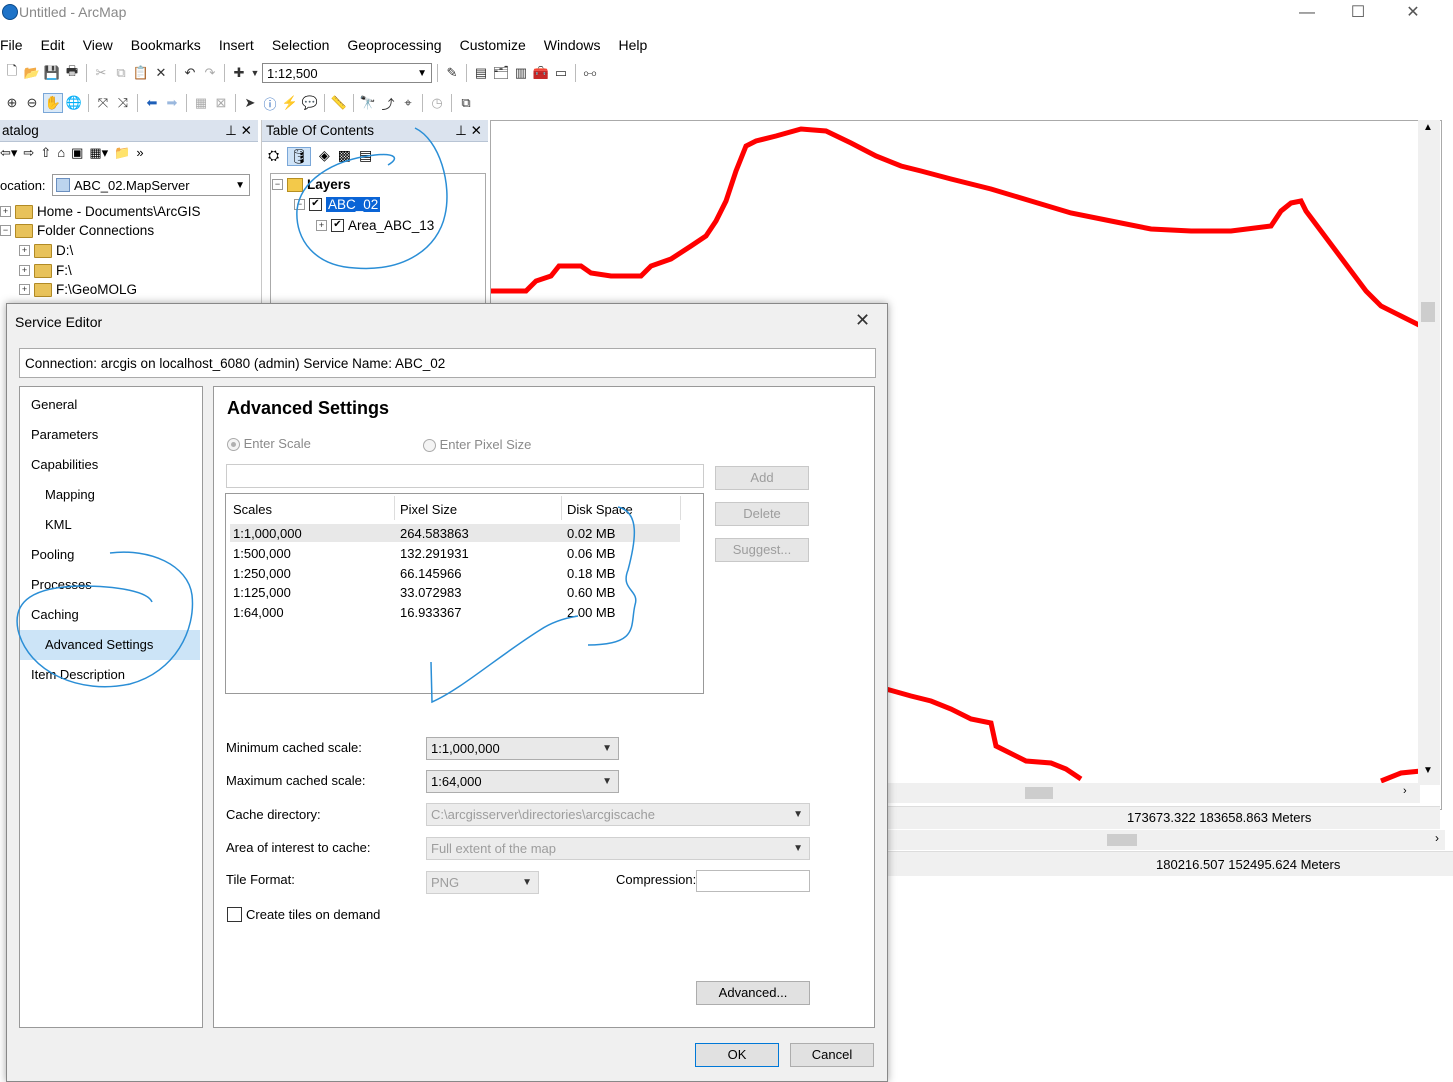  Describe the element at coordinates (32, 73) in the screenshot. I see `open-folder-icon: 📂` at that location.